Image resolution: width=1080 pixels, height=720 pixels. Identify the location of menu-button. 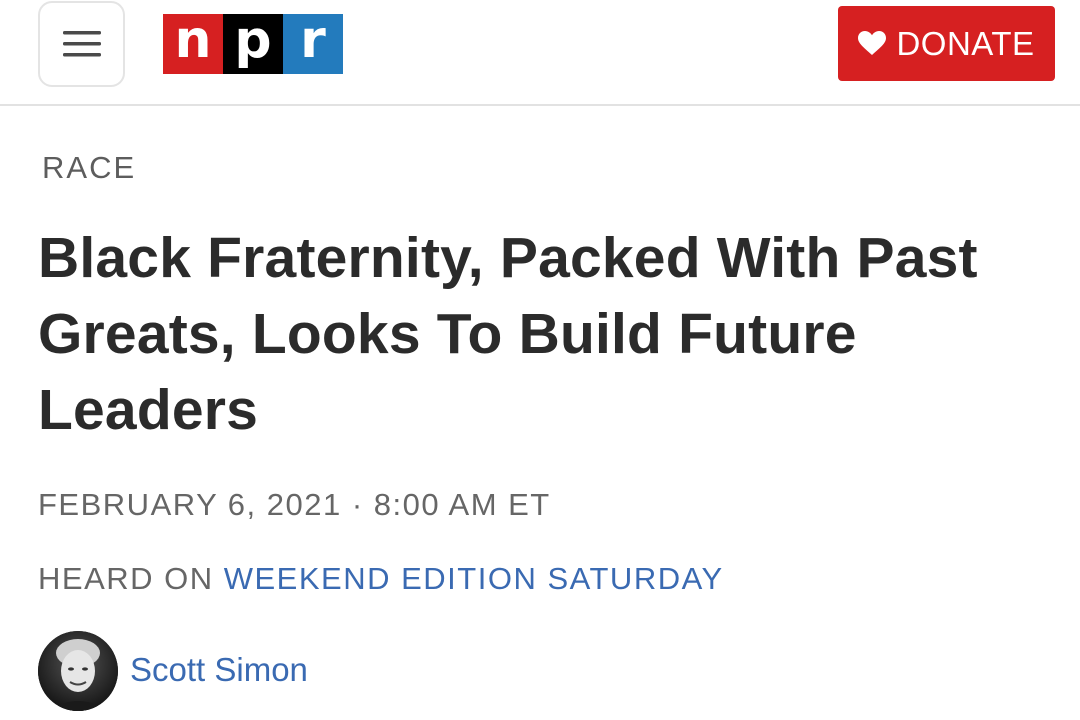
(81, 44).